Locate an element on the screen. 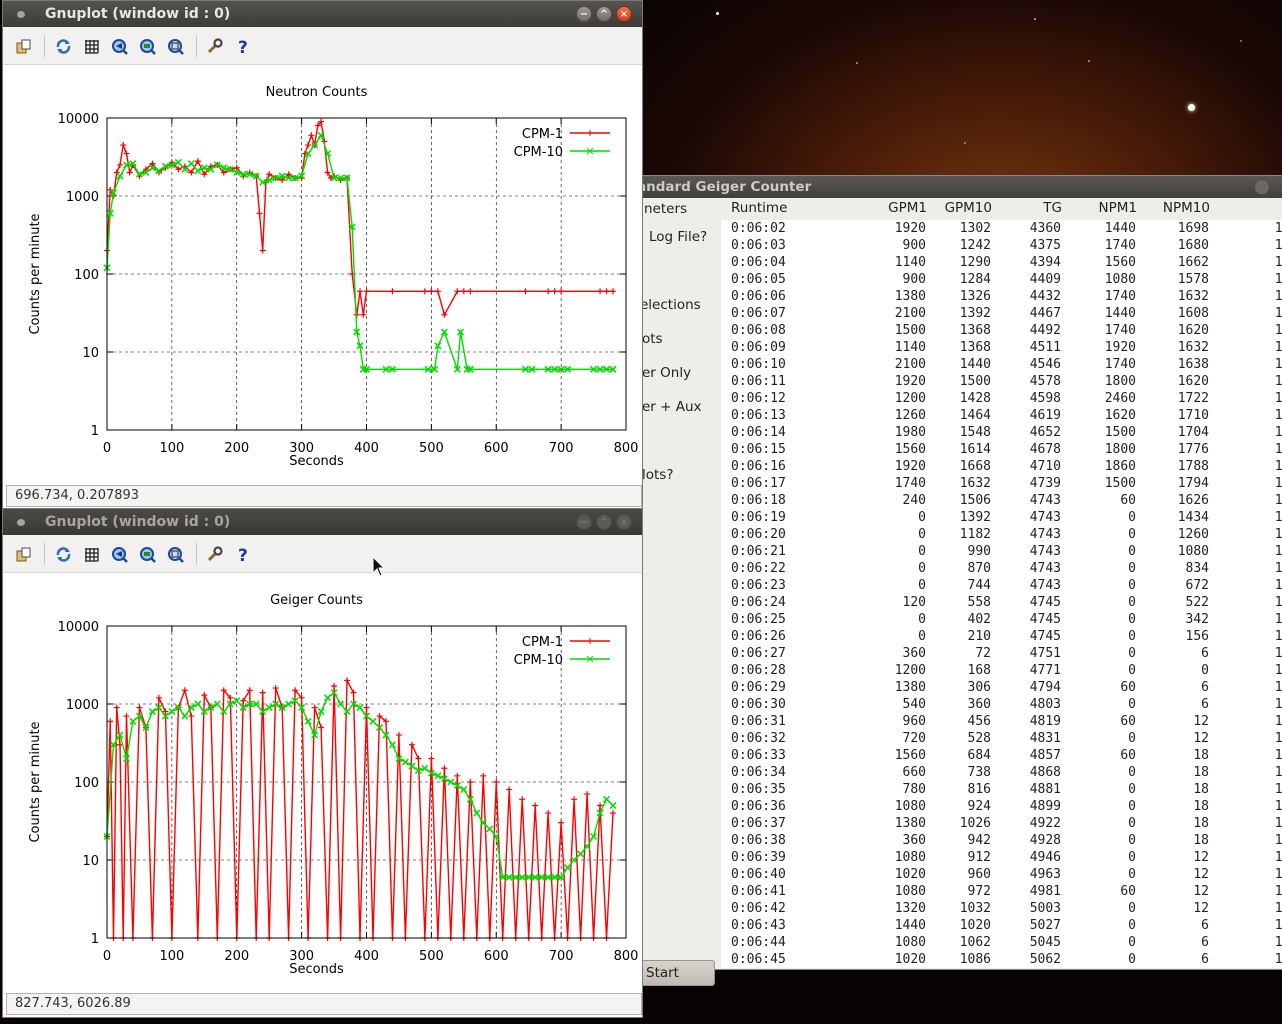 This screenshot has width=1282, height=1024. table-row: 0:06:24 120 558 4745 0 522 1508 is located at coordinates (1001, 603).